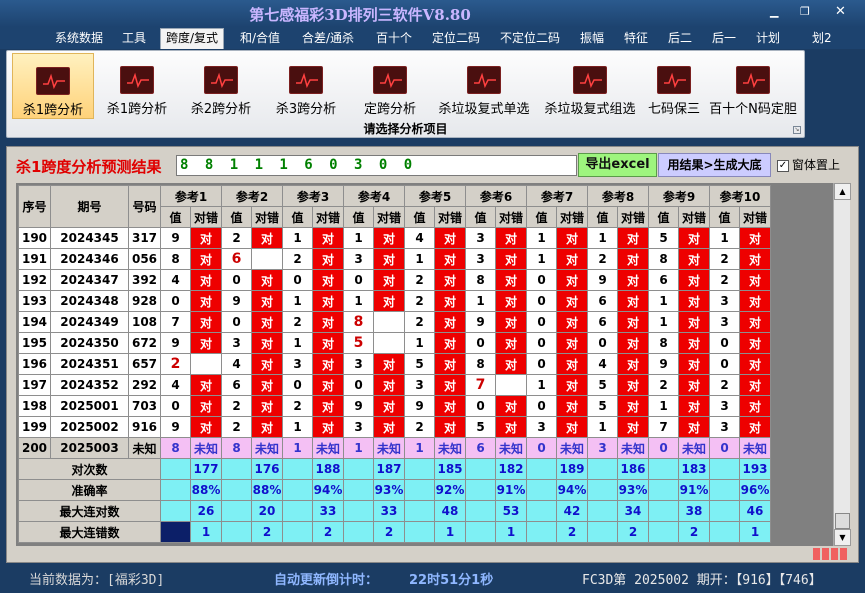 Image resolution: width=865 pixels, height=593 pixels. What do you see at coordinates (137, 86) in the screenshot?
I see `ribbon-button-1: 杀1跨分析` at bounding box center [137, 86].